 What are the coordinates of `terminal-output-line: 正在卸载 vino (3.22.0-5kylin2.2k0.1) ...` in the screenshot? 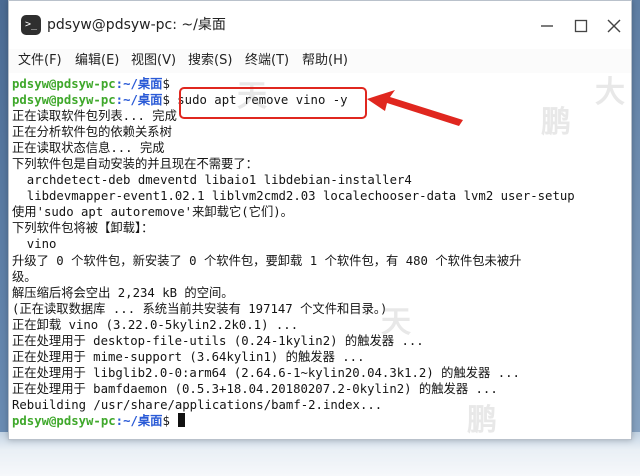 It's located at (155, 324).